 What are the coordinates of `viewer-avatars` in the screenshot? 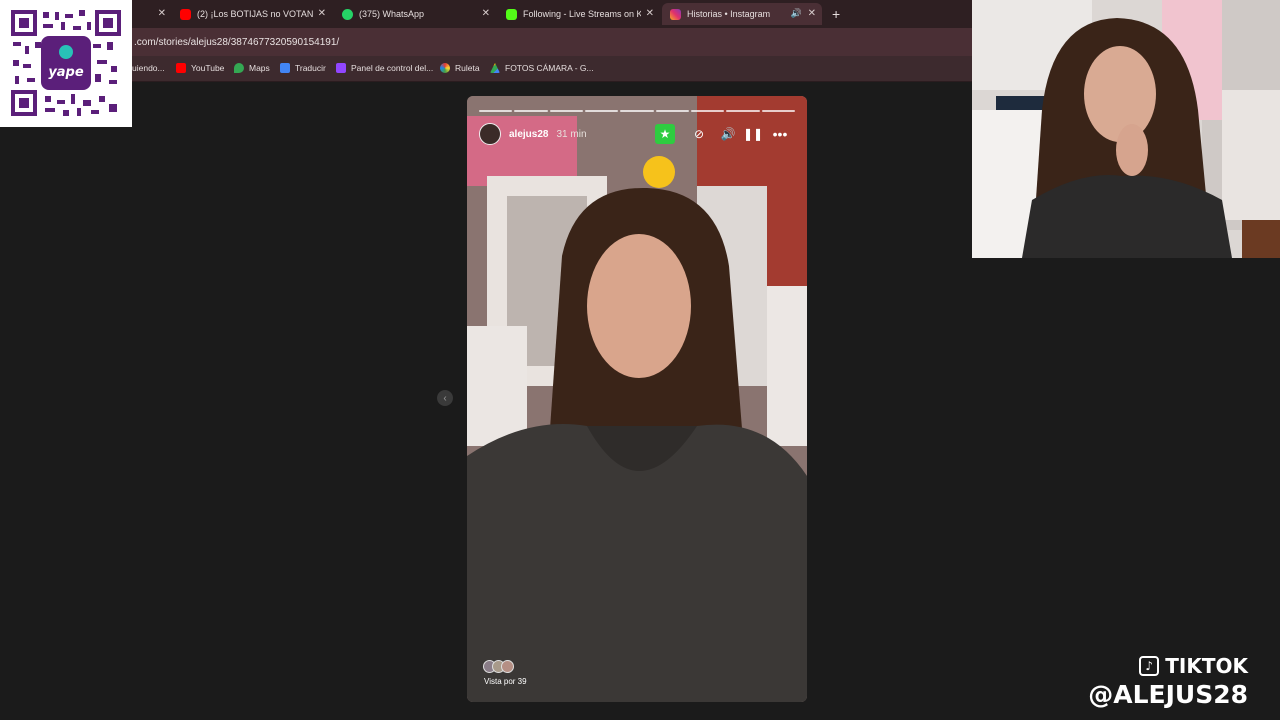 It's located at (498, 666).